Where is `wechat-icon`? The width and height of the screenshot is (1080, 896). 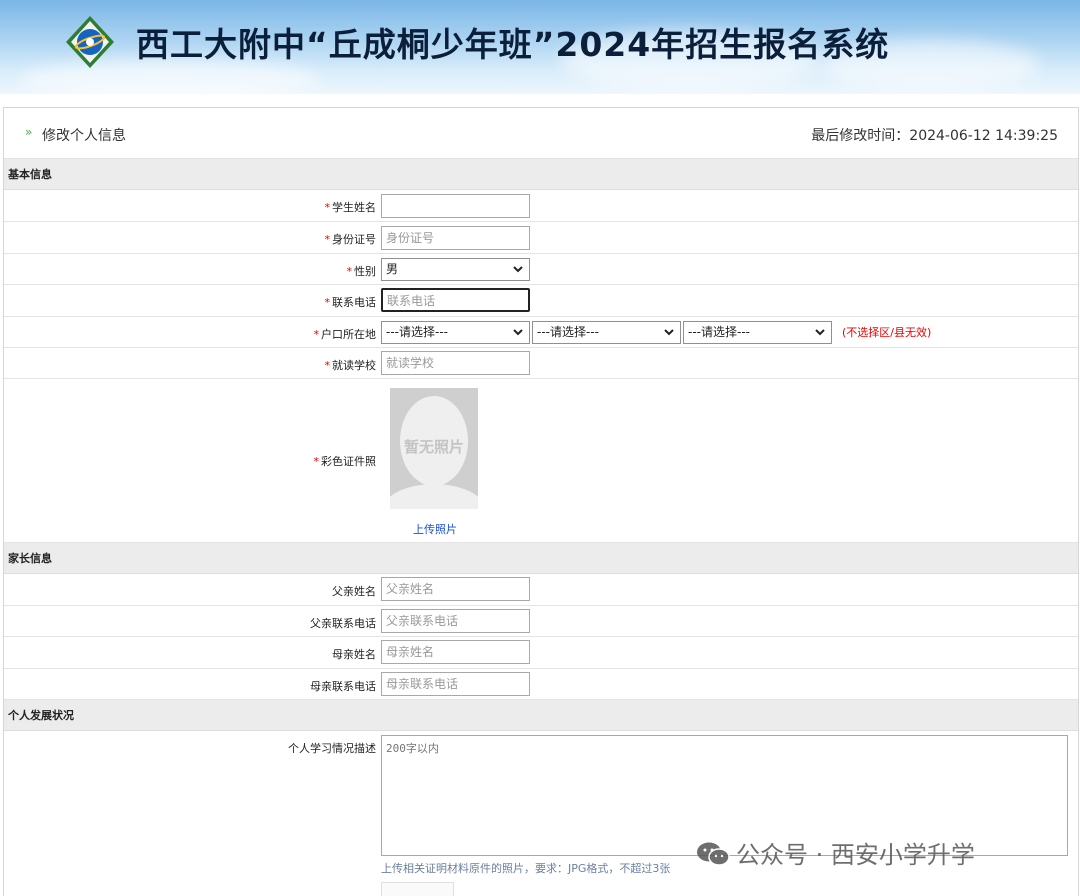 wechat-icon is located at coordinates (713, 854).